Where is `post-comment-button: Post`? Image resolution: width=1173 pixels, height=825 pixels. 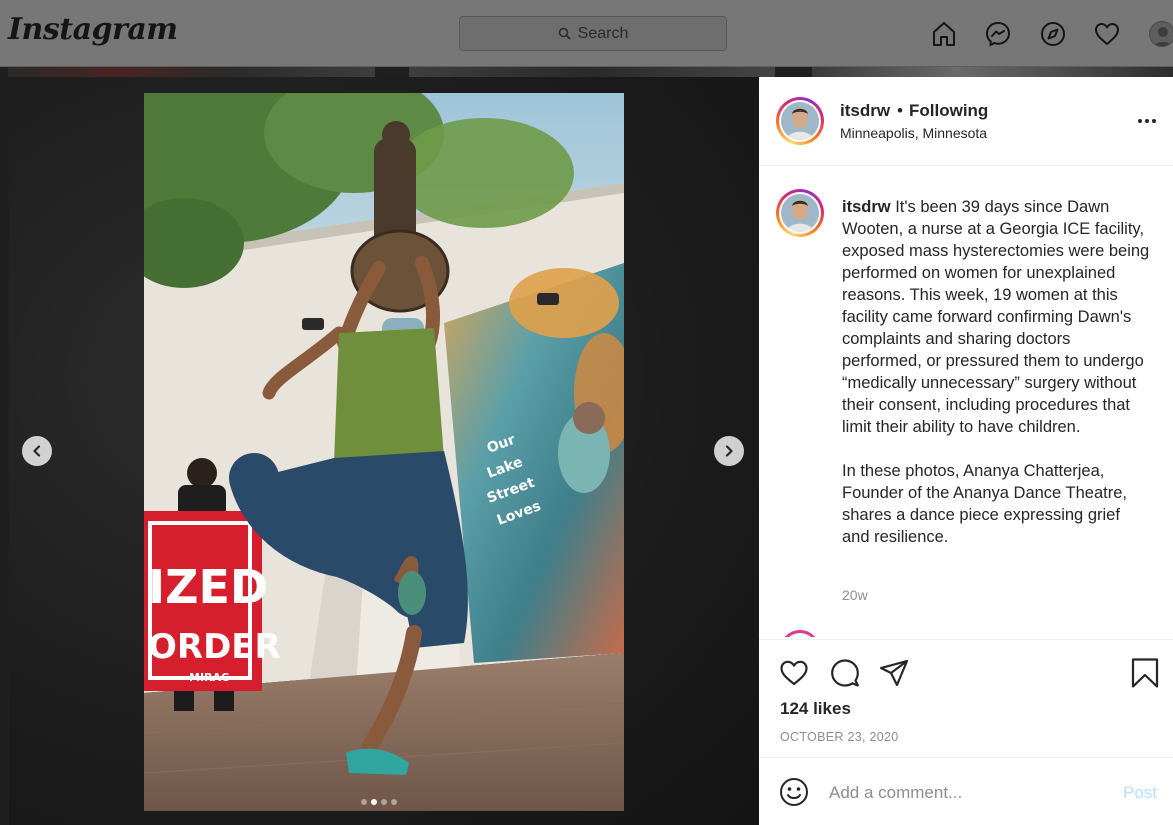
post-comment-button: Post is located at coordinates (1140, 793).